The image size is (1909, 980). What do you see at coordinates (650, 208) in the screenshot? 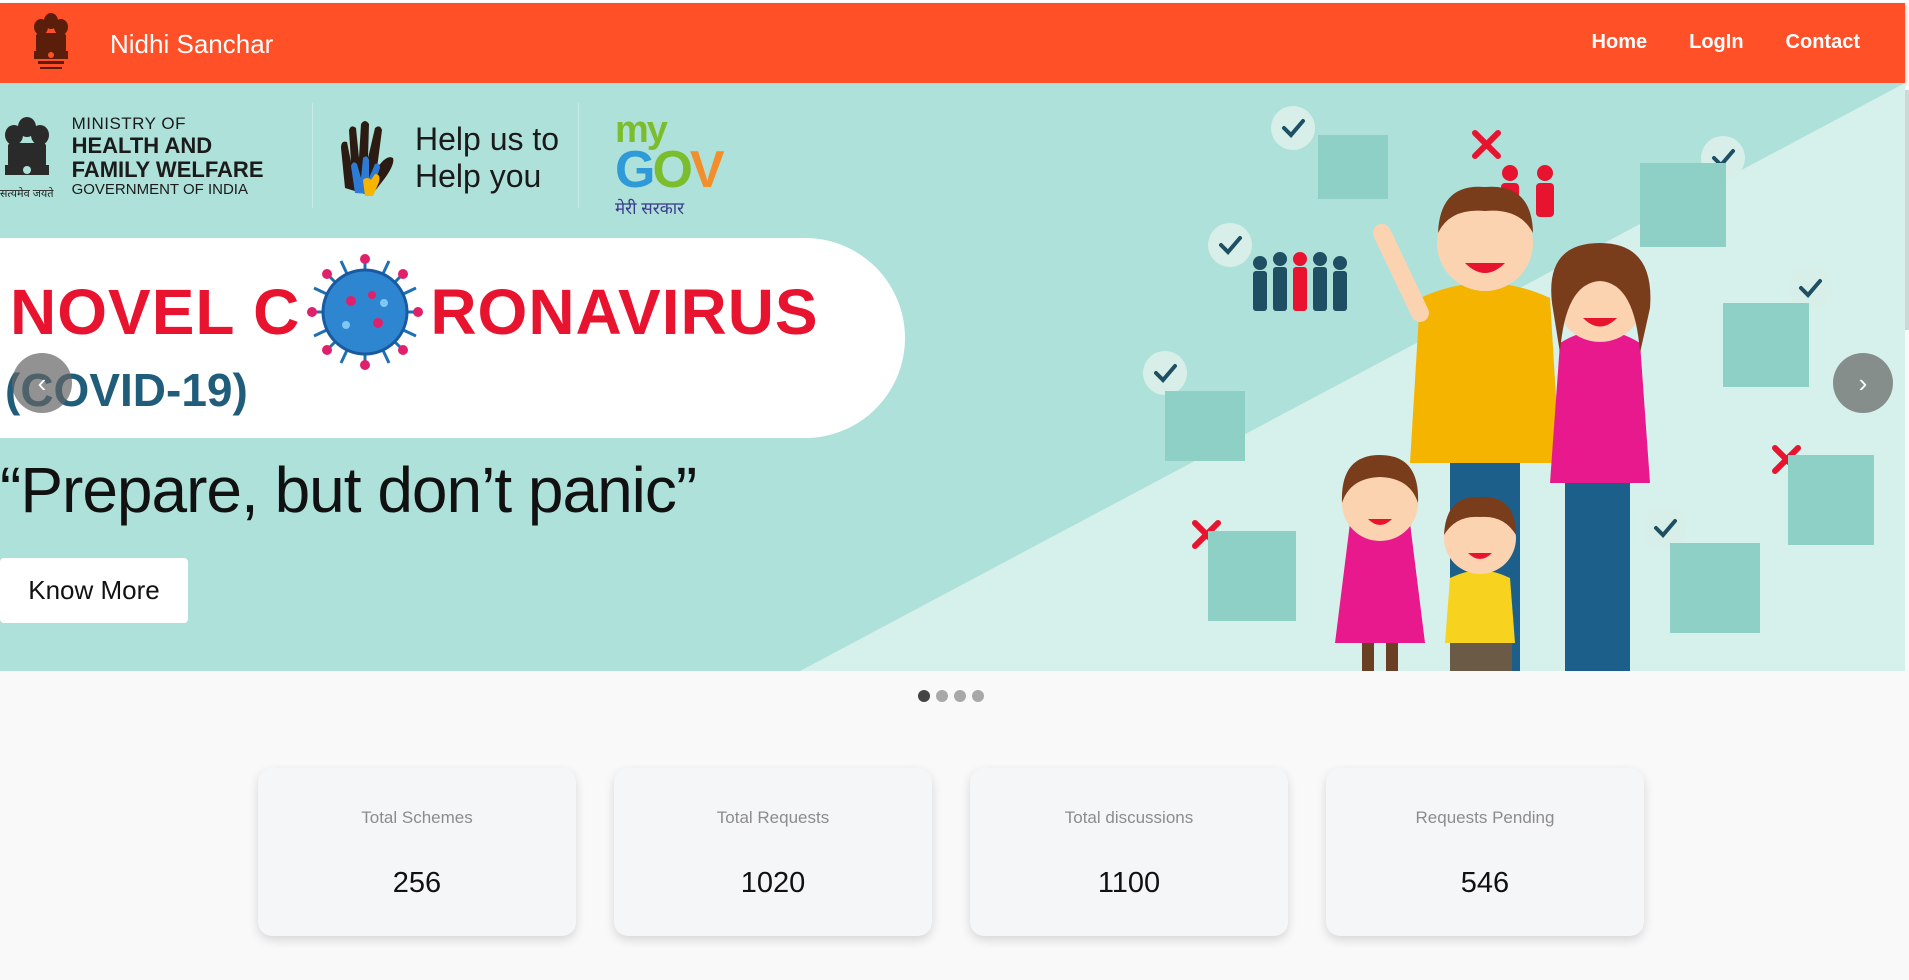
I see `mygov-hindi: मेरी सरकार` at bounding box center [650, 208].